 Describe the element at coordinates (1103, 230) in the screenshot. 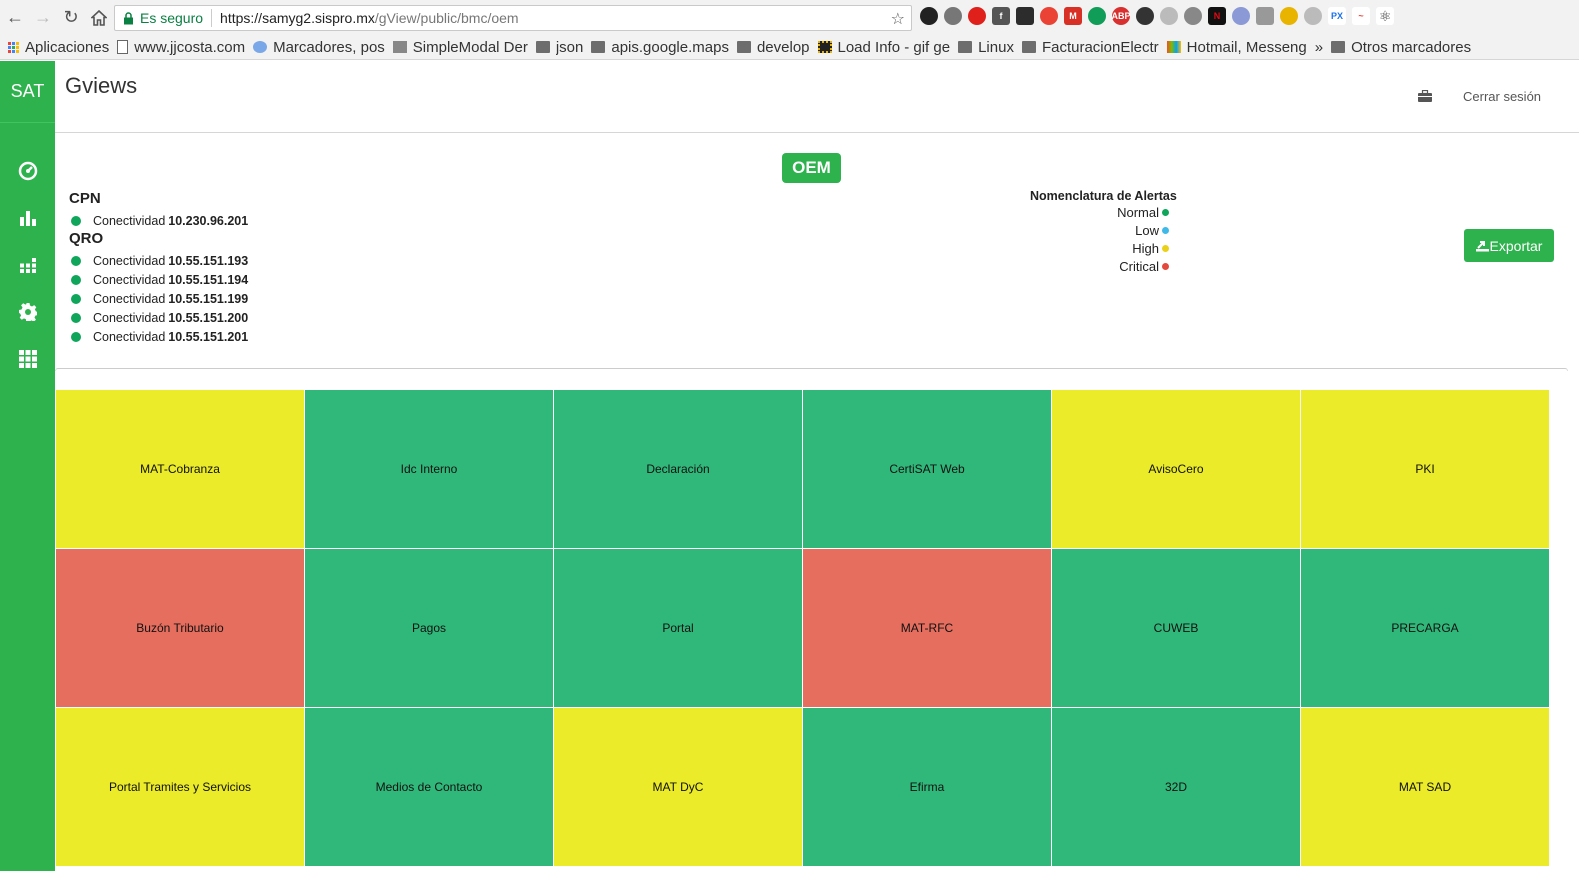

I see `legend-item: Low` at that location.